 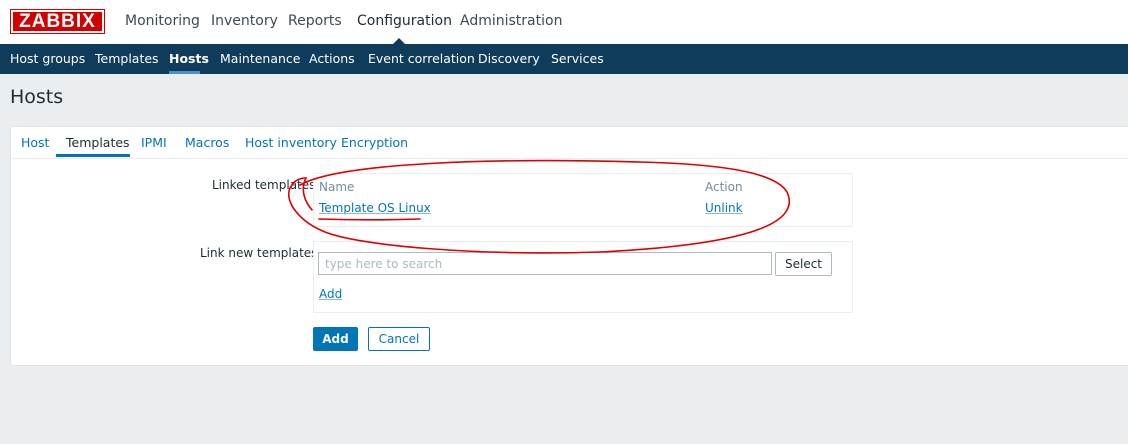 I want to click on linked-templates-table, so click(x=583, y=200).